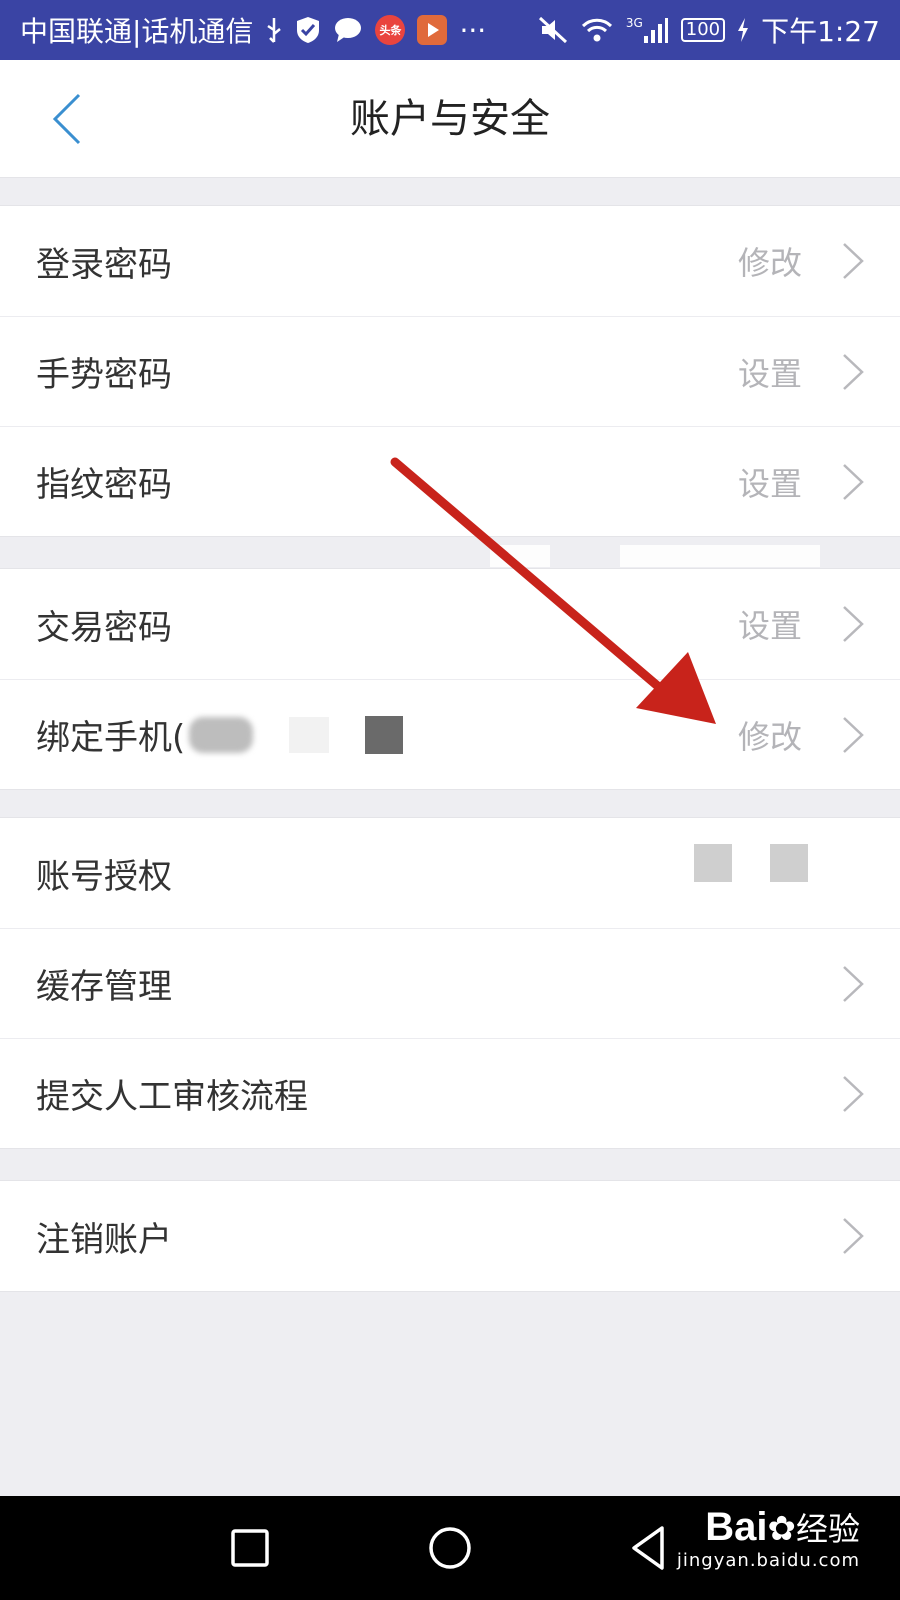 The width and height of the screenshot is (900, 1600). I want to click on chat-bubble-icon, so click(348, 30).